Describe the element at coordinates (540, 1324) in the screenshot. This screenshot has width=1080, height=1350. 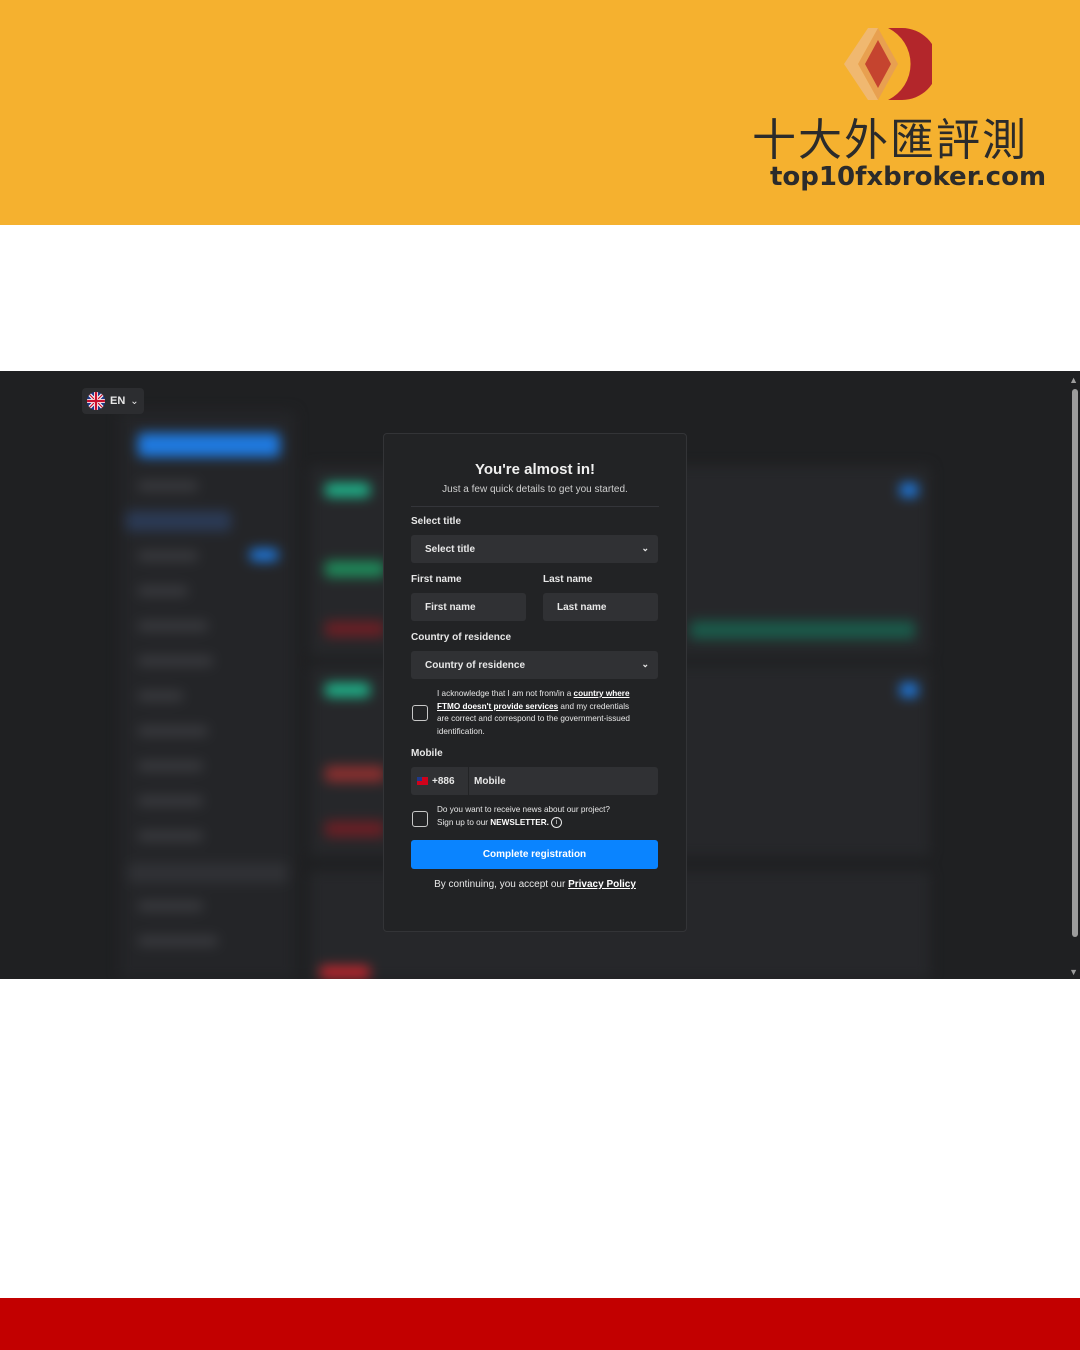
I see `footer-bar` at that location.